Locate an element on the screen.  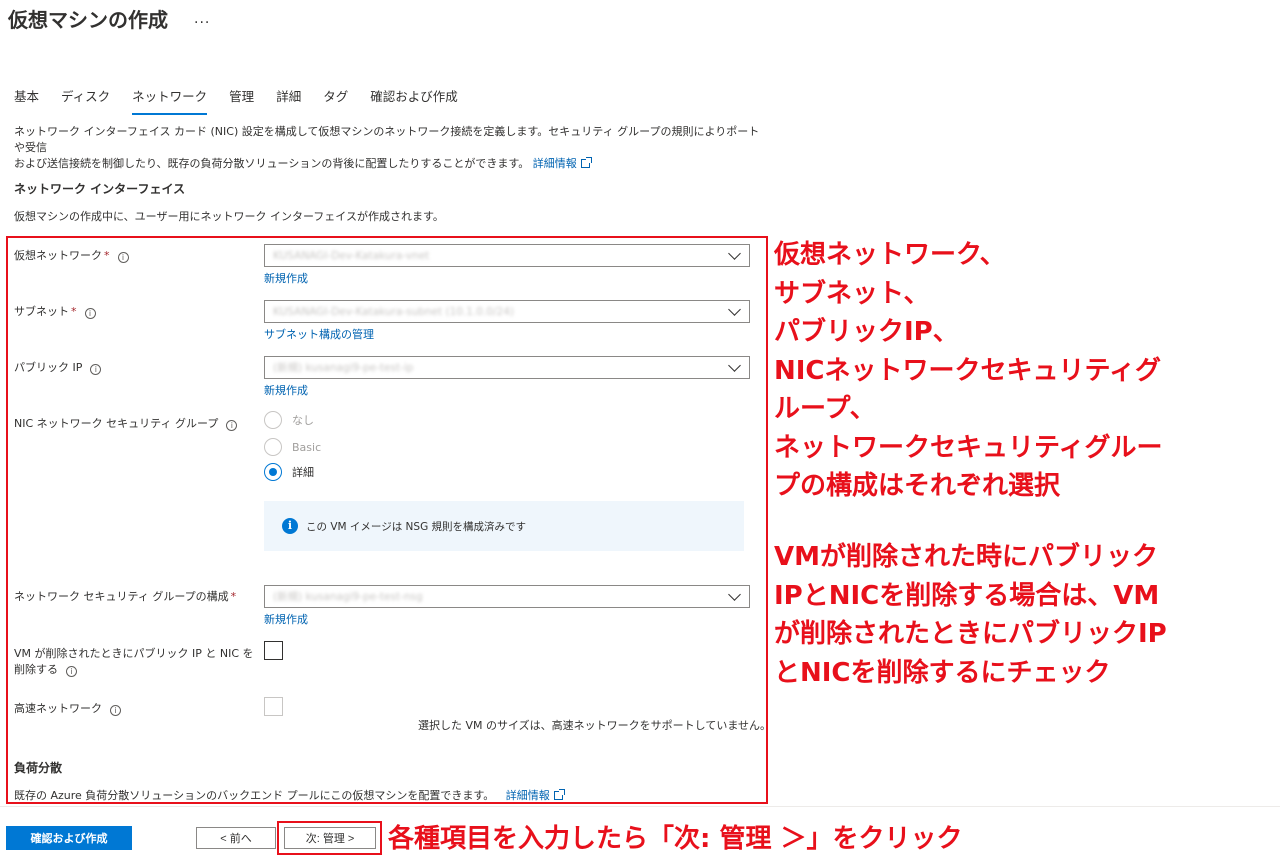
subnet-label: サブネット * i is located at coordinates (55, 312).